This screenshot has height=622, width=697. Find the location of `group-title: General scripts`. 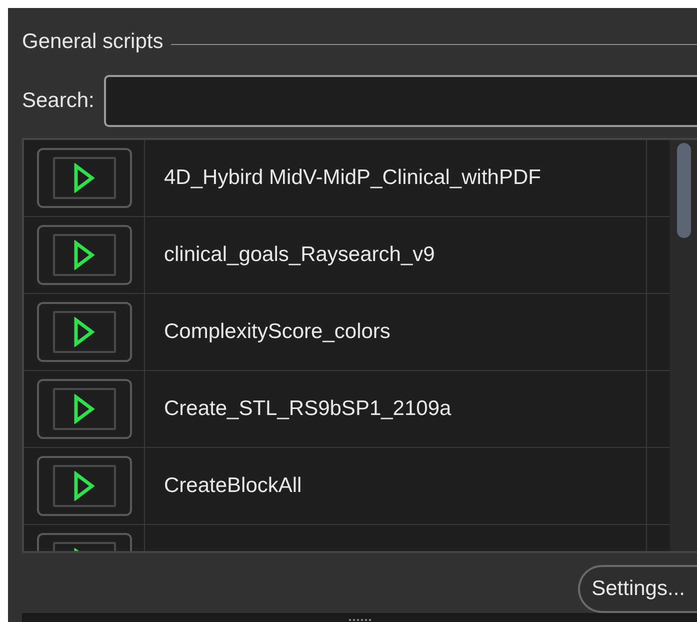

group-title: General scripts is located at coordinates (93, 42).